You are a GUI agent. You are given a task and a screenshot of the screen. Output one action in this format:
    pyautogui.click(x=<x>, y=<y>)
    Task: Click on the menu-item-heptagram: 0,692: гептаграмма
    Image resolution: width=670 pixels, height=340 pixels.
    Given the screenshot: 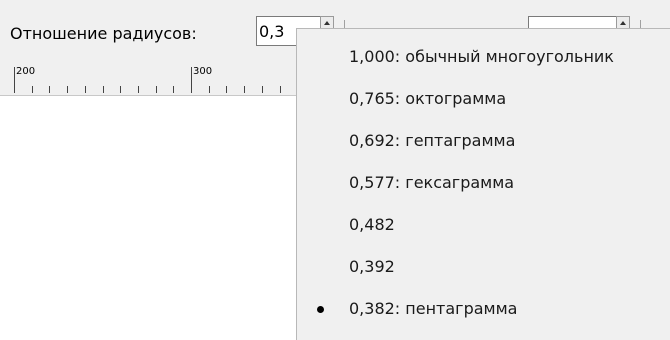 What is the action you would take?
    pyautogui.click(x=483, y=141)
    